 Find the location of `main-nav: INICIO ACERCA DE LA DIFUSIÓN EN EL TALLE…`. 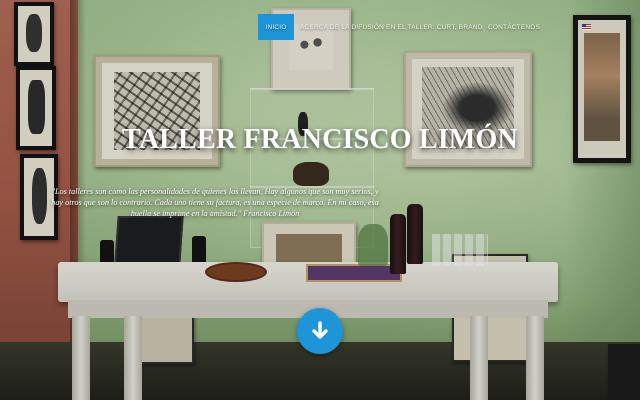

main-nav: INICIO ACERCA DE LA DIFUSIÓN EN EL TALLE… is located at coordinates (401, 27).